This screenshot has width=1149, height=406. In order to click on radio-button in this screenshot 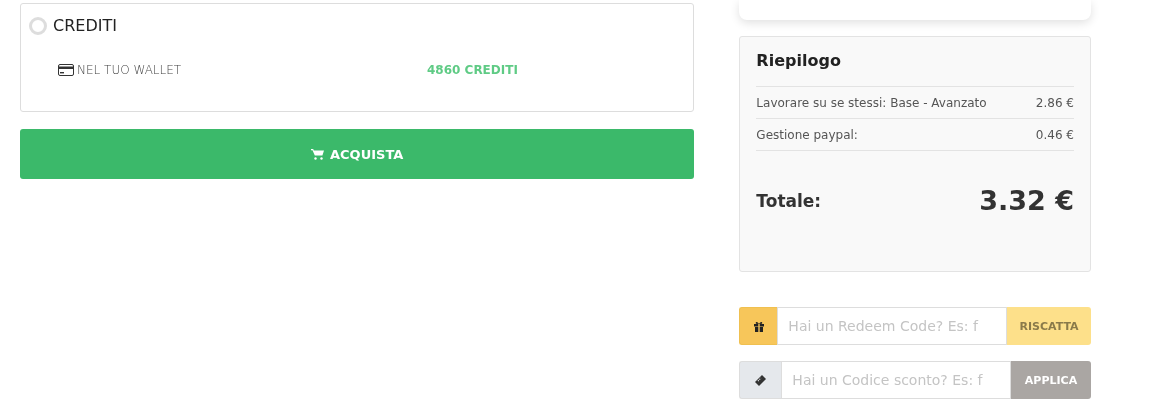, I will do `click(38, 25)`.